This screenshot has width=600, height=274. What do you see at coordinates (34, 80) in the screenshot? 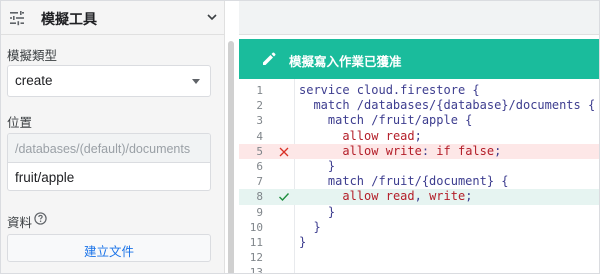
I see `simulation-type-value: create` at bounding box center [34, 80].